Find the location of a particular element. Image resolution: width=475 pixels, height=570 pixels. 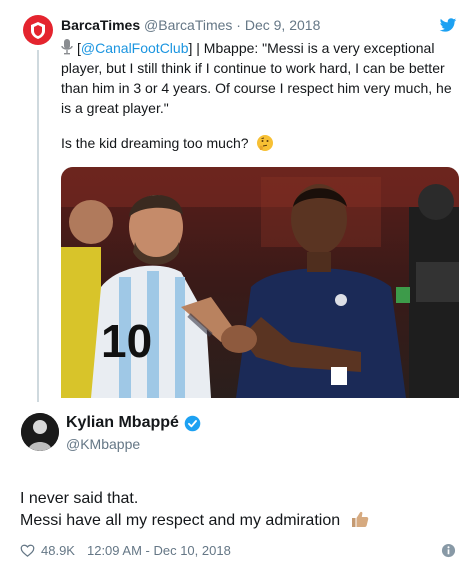

author-handle: @KMbappe is located at coordinates (103, 444).